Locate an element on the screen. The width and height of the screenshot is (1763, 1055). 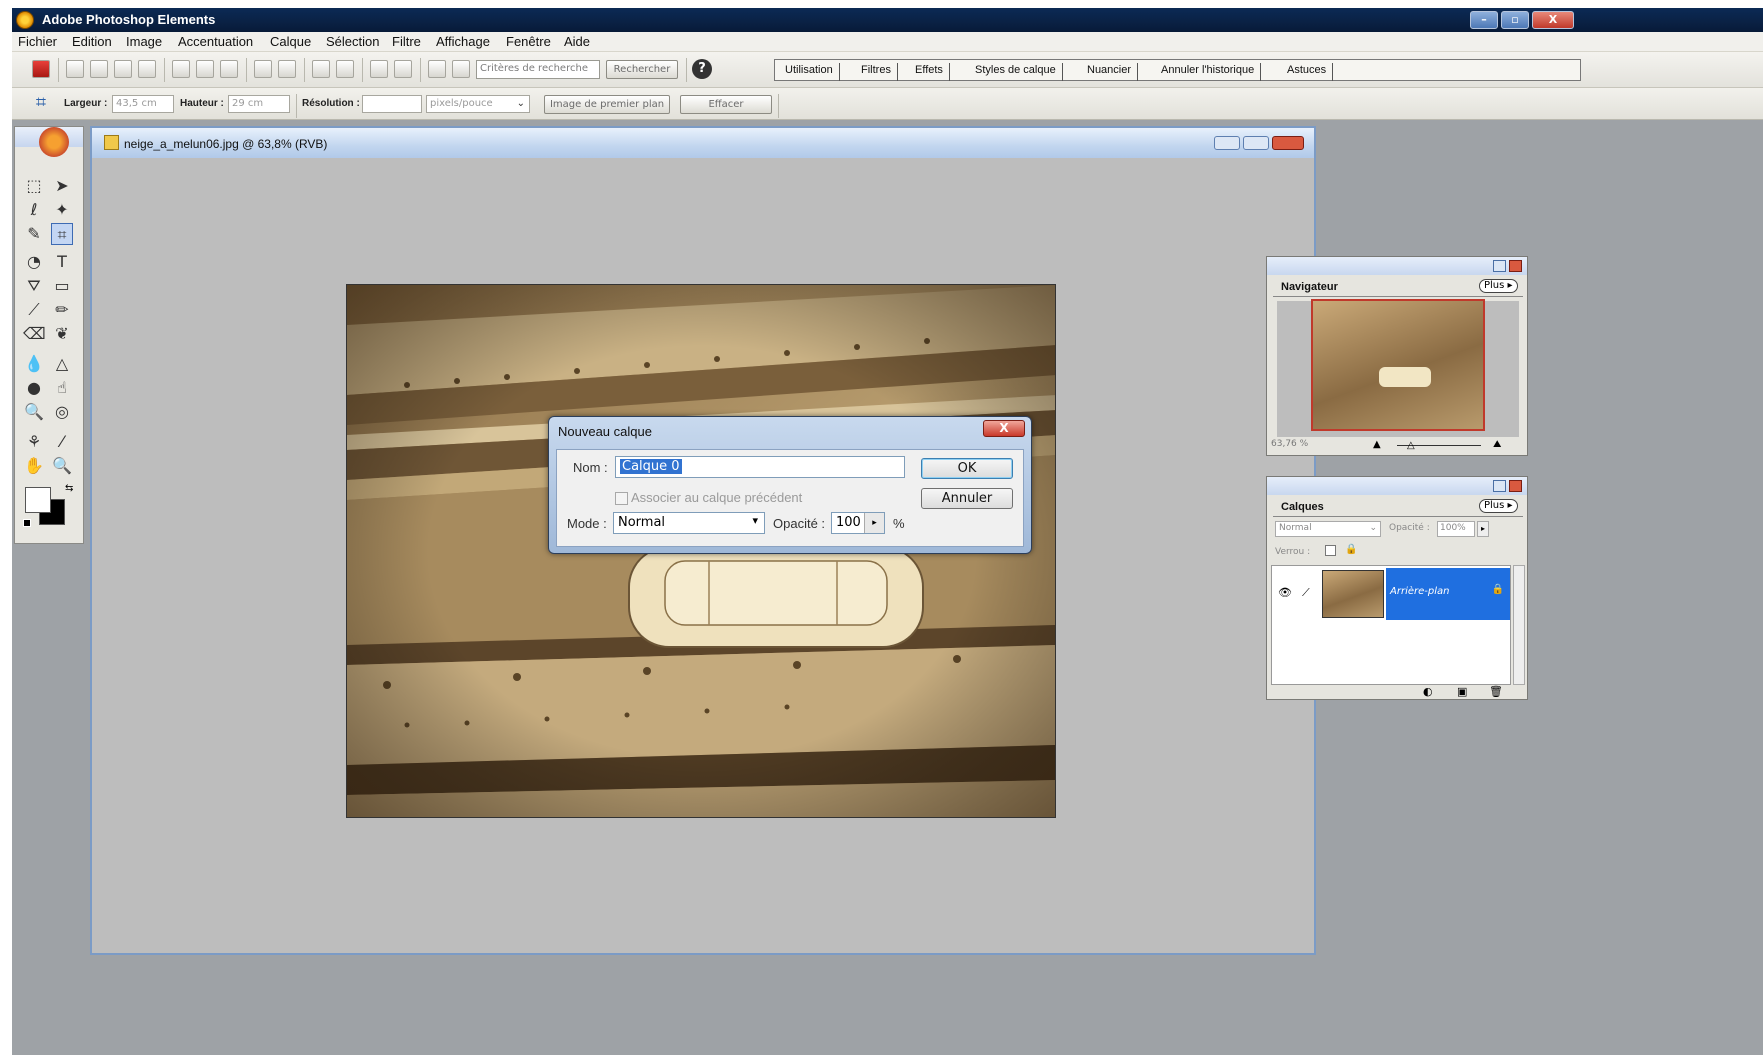
impressionist-brush-icon: ❦ is located at coordinates (62, 334).